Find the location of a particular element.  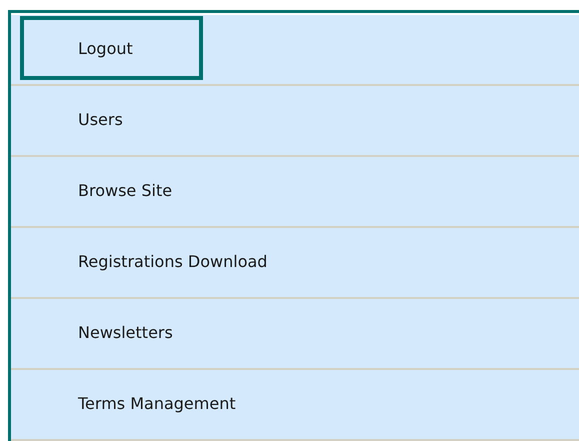

menu-item: Logout is located at coordinates (111, 48).